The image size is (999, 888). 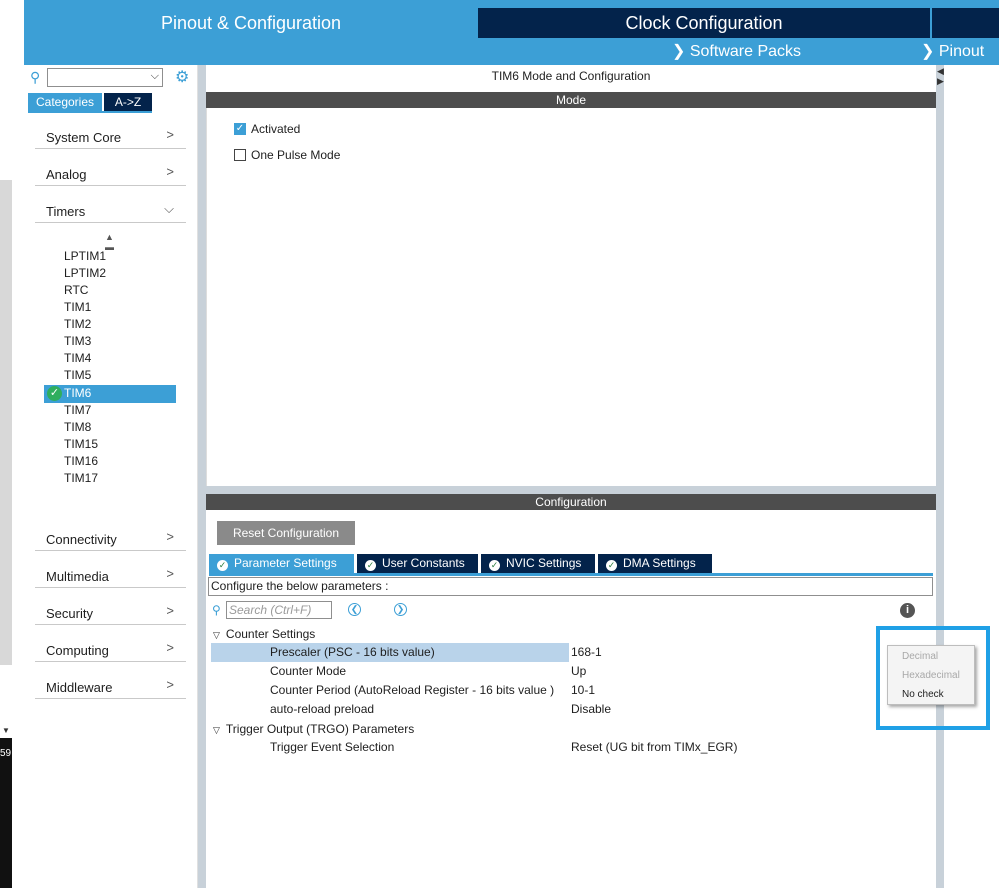 I want to click on category-label: Computing, so click(x=77, y=650).